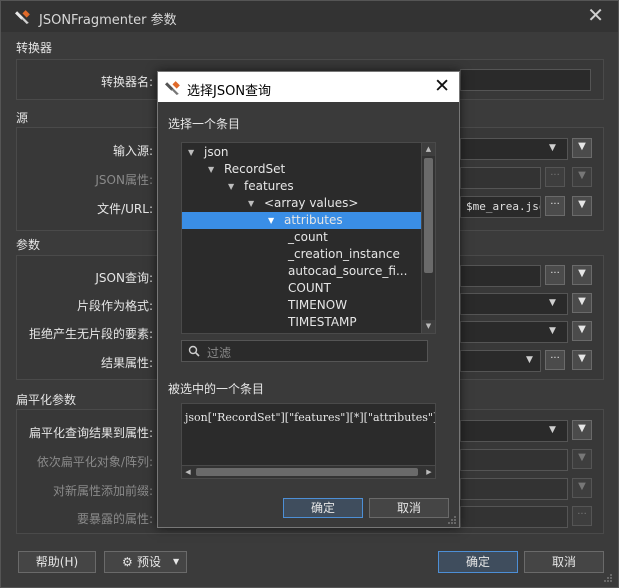  I want to click on file-url-browse-button: ···, so click(555, 206).